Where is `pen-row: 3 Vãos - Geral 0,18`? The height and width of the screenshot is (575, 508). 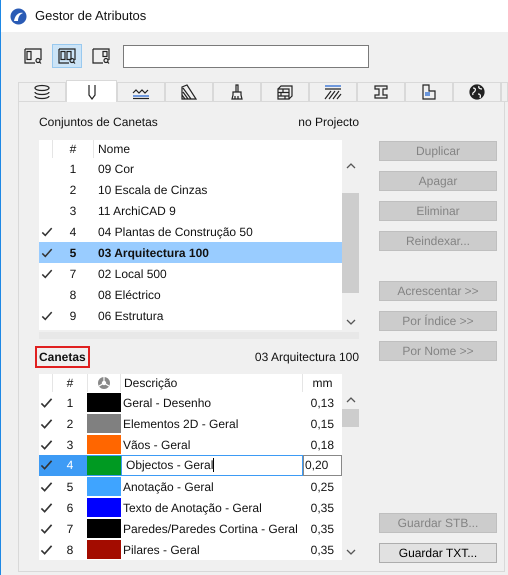 pen-row: 3 Vãos - Geral 0,18 is located at coordinates (190, 444).